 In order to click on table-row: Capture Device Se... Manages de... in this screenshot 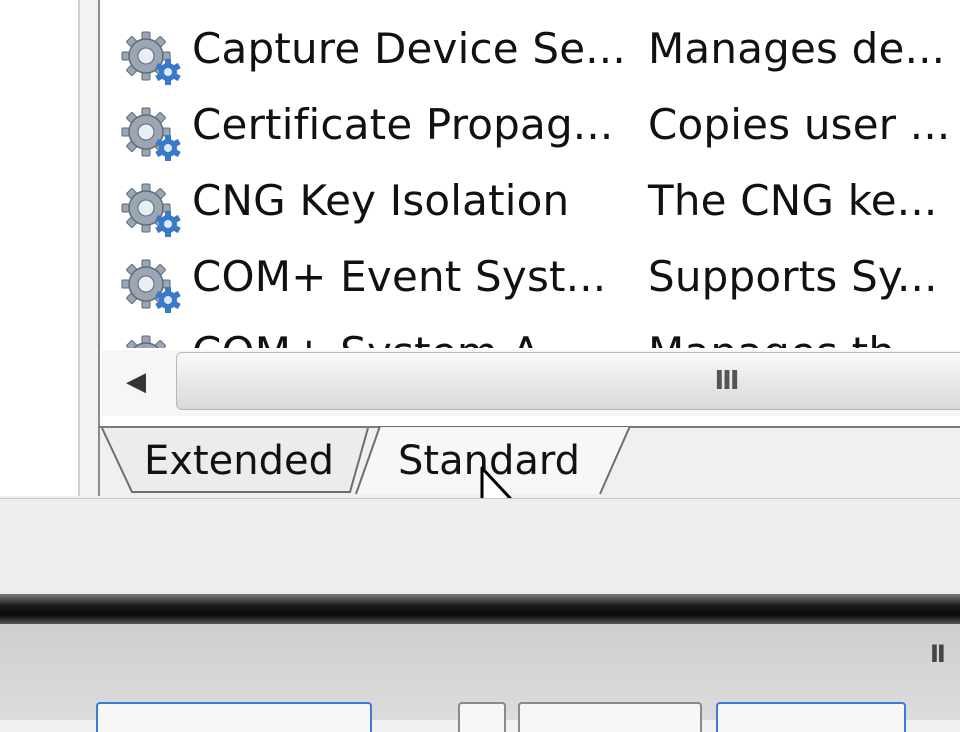, I will do `click(530, 52)`.